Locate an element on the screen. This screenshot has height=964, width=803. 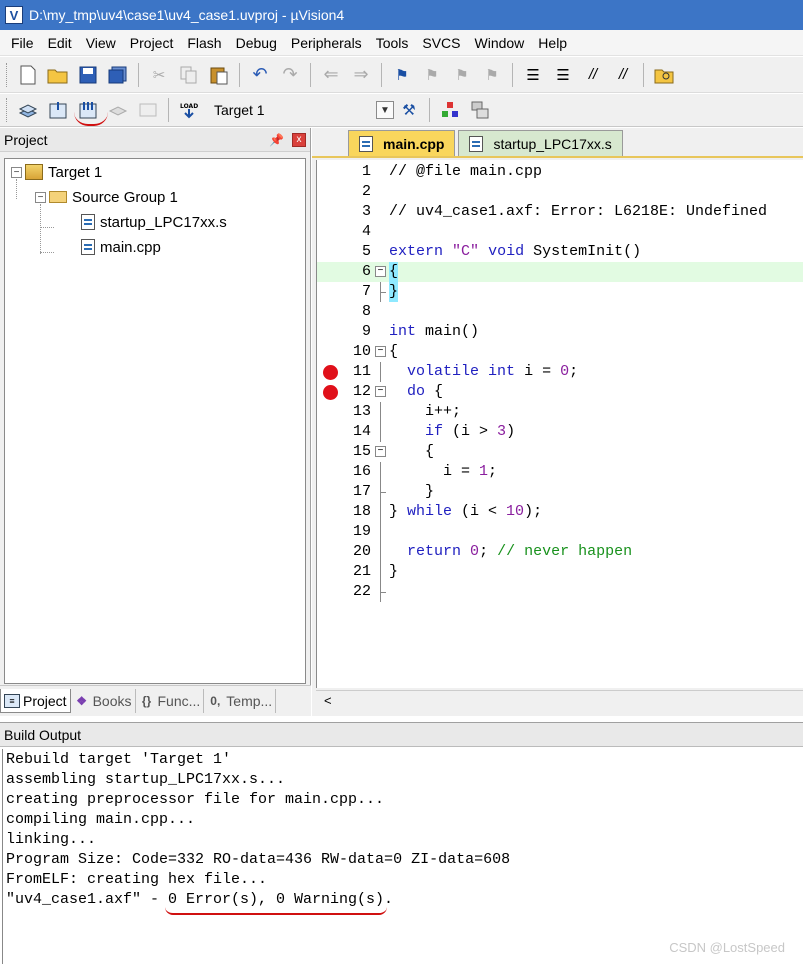
line-number: 2 is located at coordinates (366, 191).